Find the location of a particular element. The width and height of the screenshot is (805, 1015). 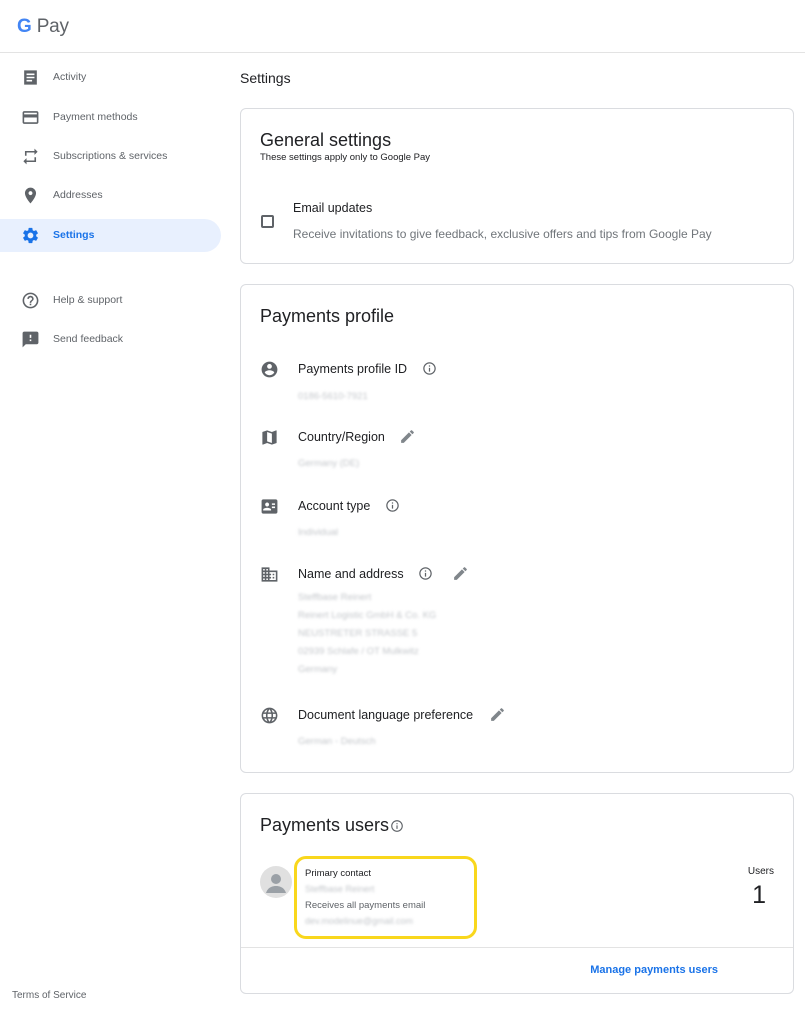

sidebar-item-label: Send feedback is located at coordinates (88, 339).